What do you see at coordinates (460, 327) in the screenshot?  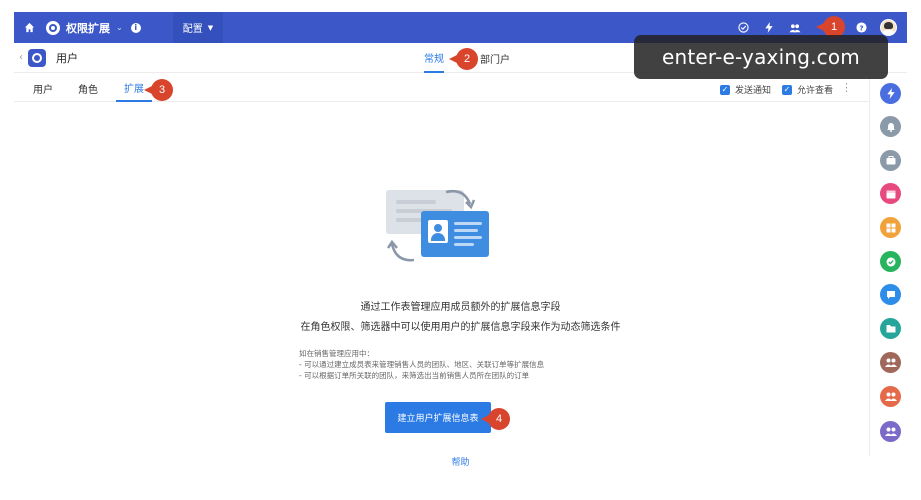 I see `description-line-2: 在角色权限、筛选器中可以使用用户的扩展信息字段来作为动态筛选条件` at bounding box center [460, 327].